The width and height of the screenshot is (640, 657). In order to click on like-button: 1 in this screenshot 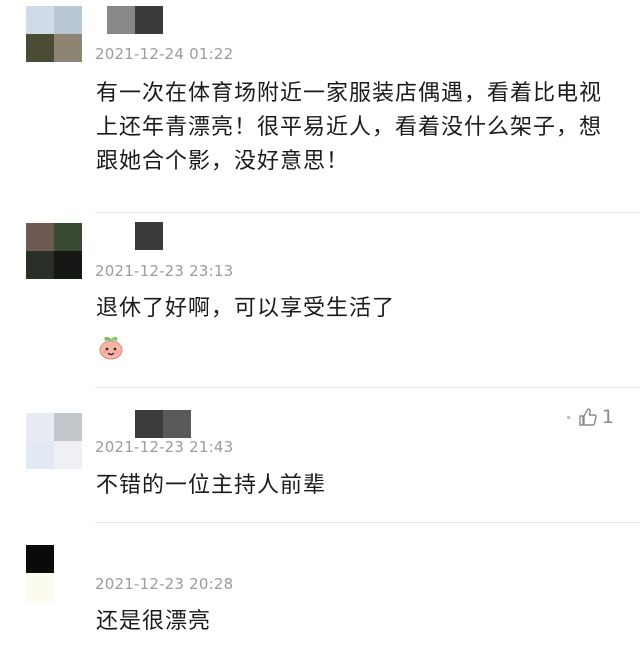, I will do `click(590, 417)`.